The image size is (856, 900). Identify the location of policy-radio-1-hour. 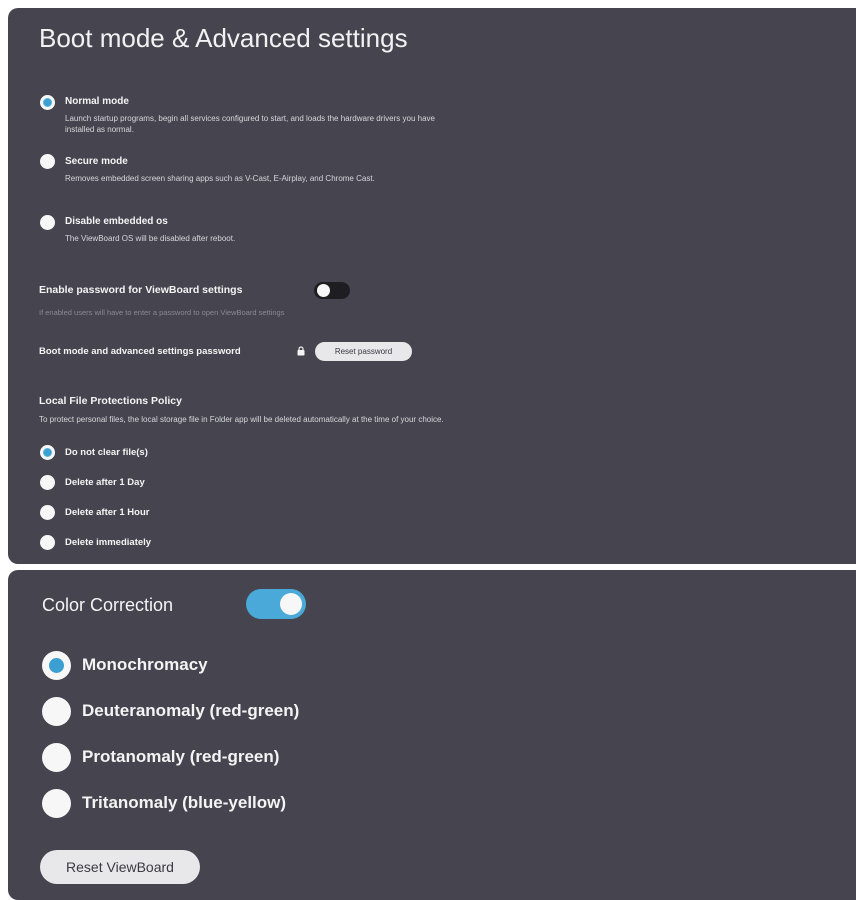
(47, 512).